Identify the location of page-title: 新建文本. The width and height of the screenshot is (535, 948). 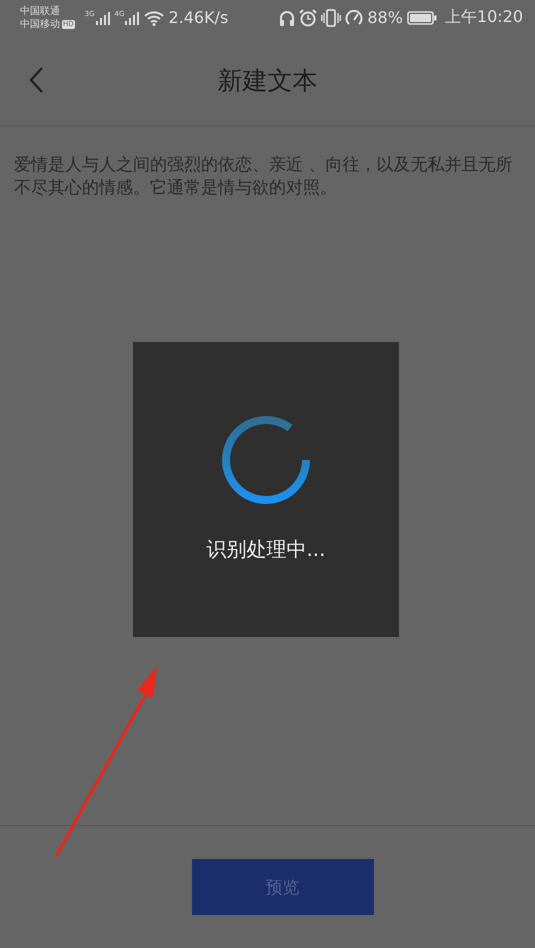
(267, 80).